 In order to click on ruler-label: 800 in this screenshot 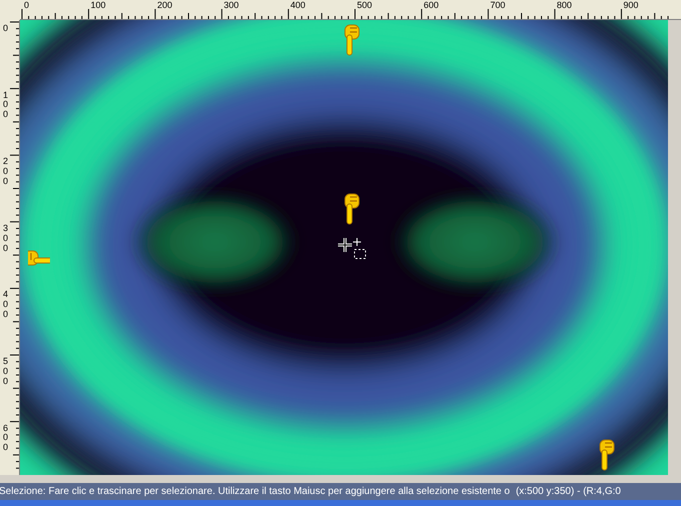, I will do `click(564, 5)`.